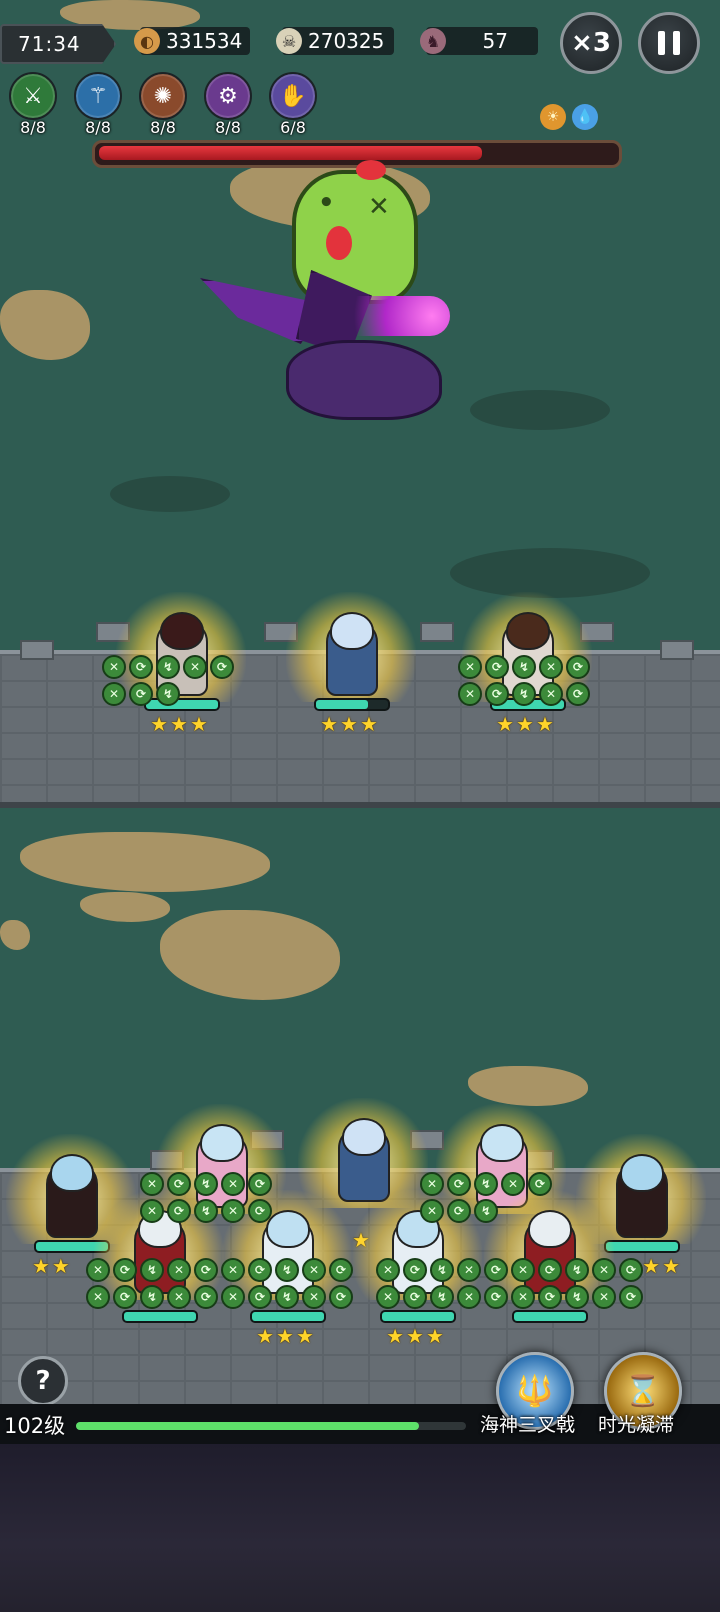 The image size is (720, 1612). What do you see at coordinates (591, 43) in the screenshot?
I see `speed-button: ×3` at bounding box center [591, 43].